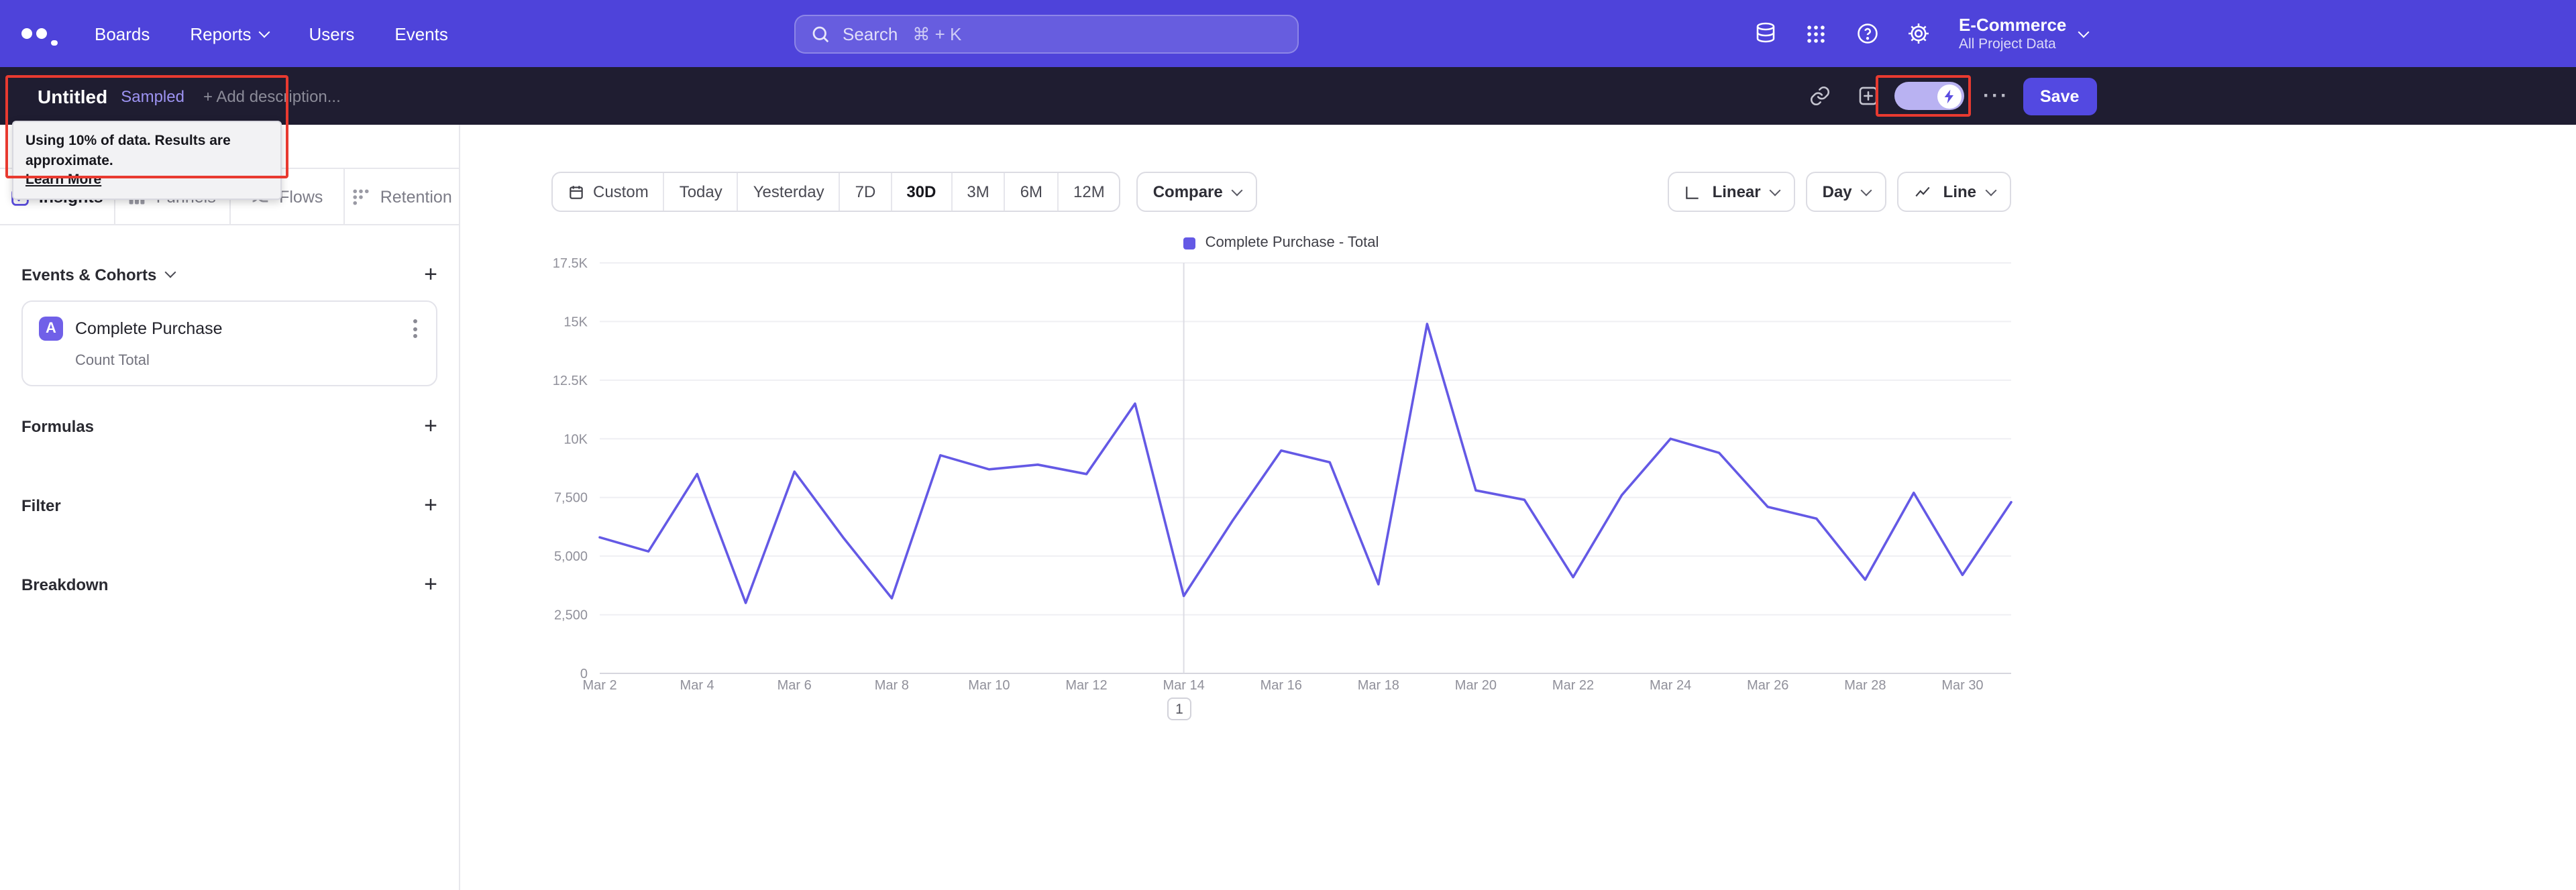 Image resolution: width=2576 pixels, height=890 pixels. Describe the element at coordinates (1183, 685) in the screenshot. I see `svg-text: Mar 14` at that location.